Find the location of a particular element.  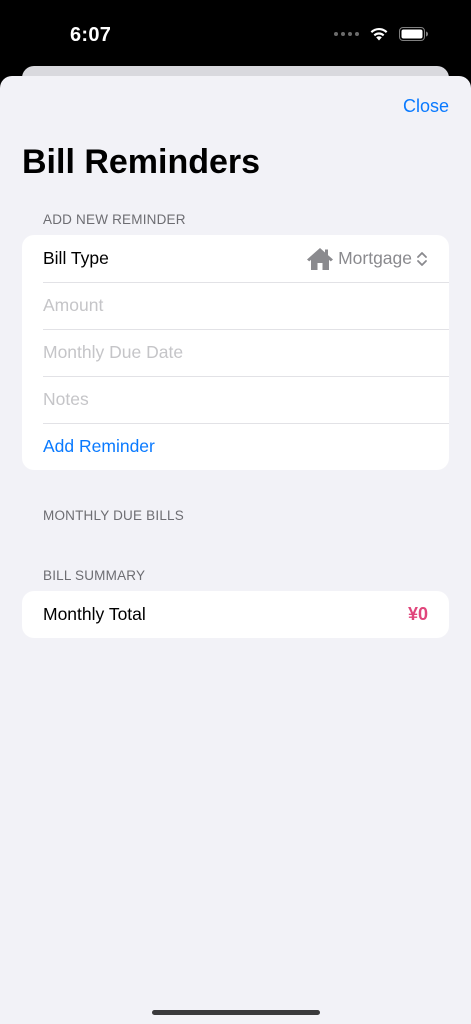

page-title: Bill Reminders is located at coordinates (141, 162).